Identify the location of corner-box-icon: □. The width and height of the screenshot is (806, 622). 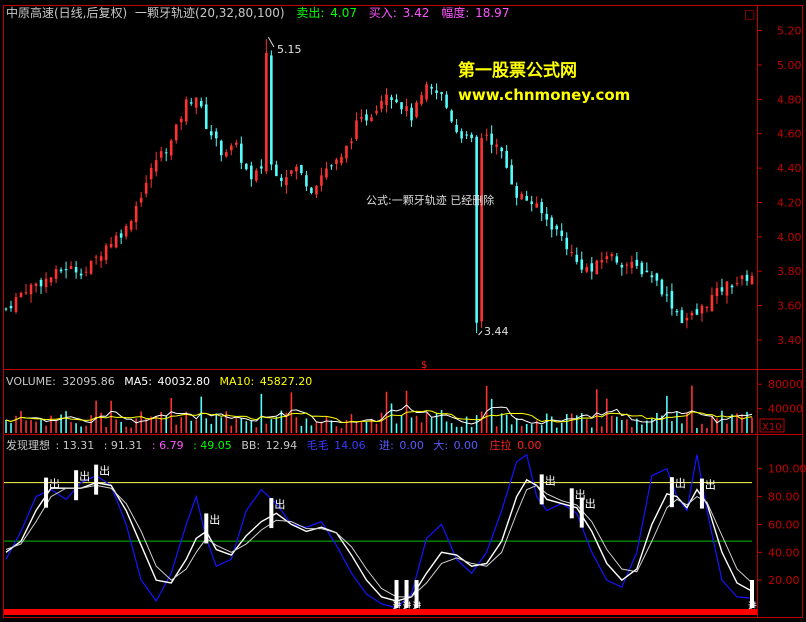
(749, 14).